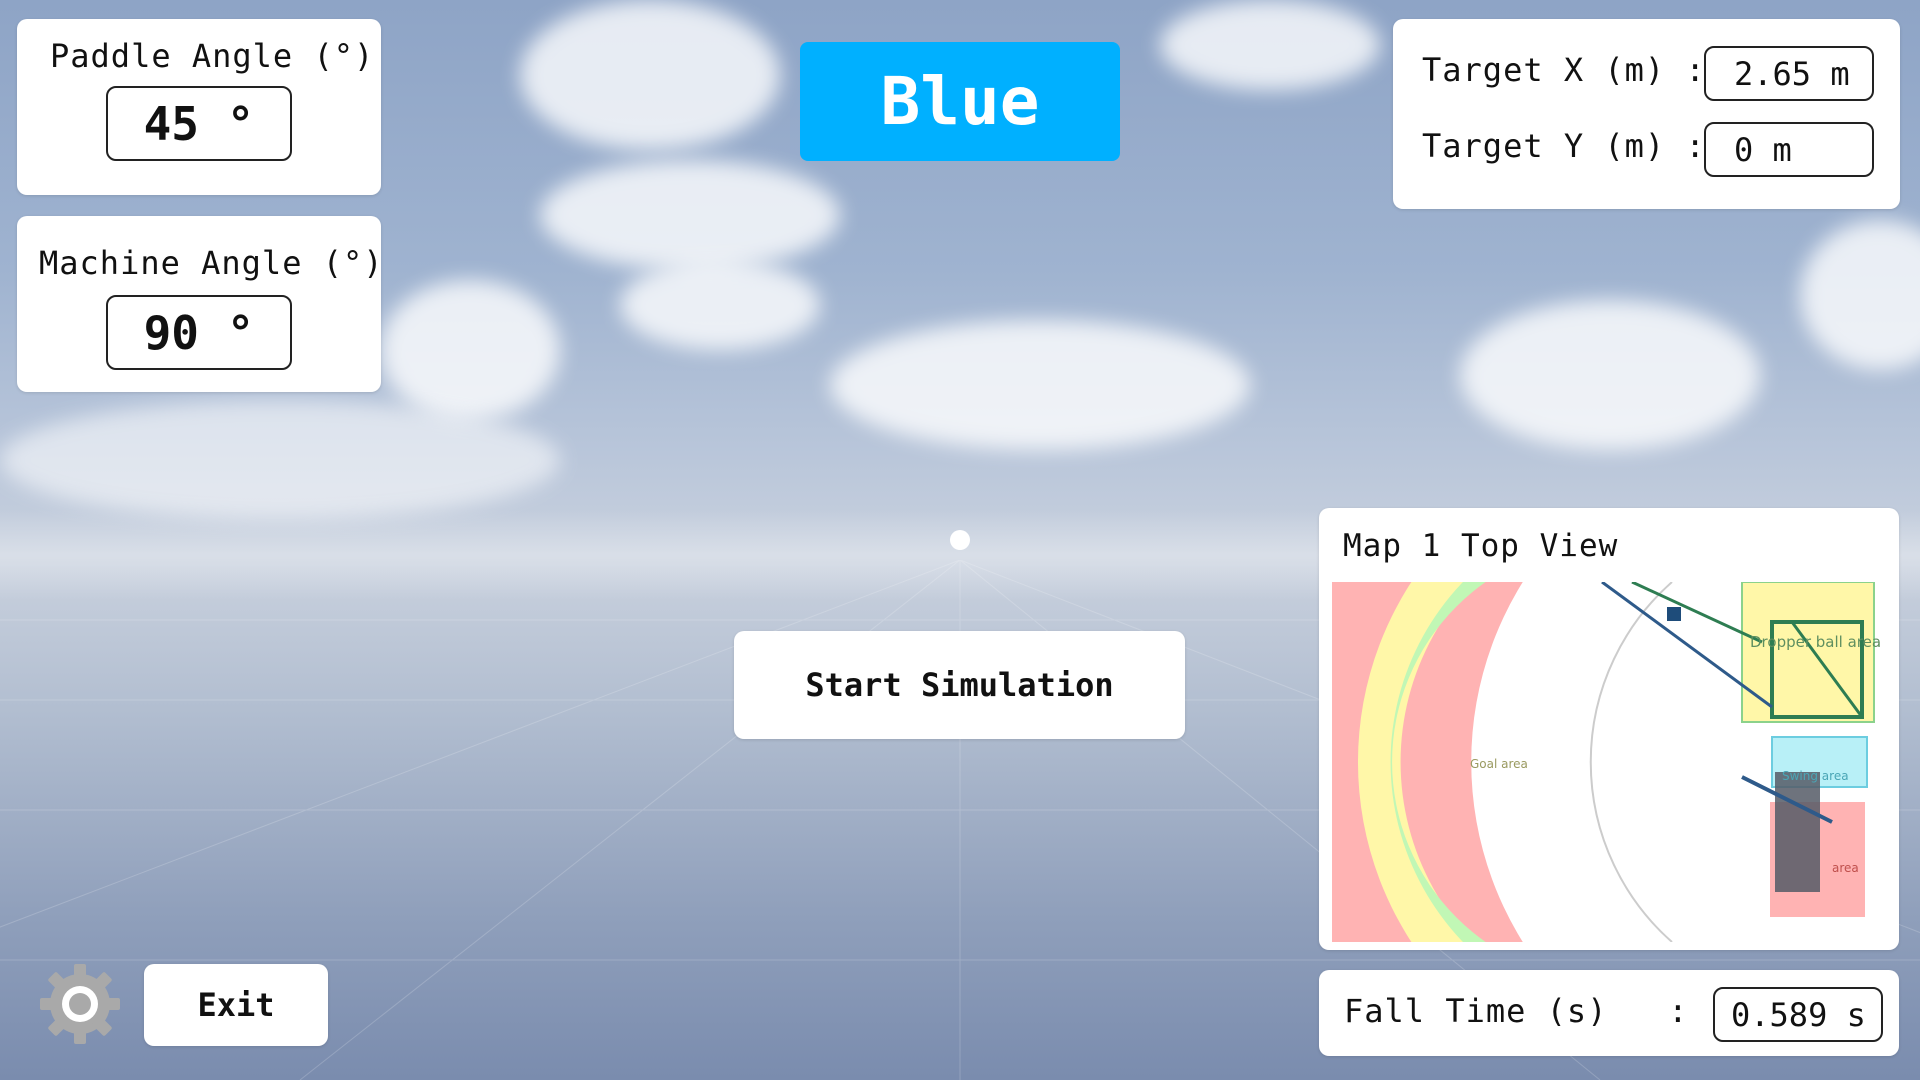 The height and width of the screenshot is (1080, 1920). What do you see at coordinates (1815, 776) in the screenshot?
I see `map-swing-label: Swing area` at bounding box center [1815, 776].